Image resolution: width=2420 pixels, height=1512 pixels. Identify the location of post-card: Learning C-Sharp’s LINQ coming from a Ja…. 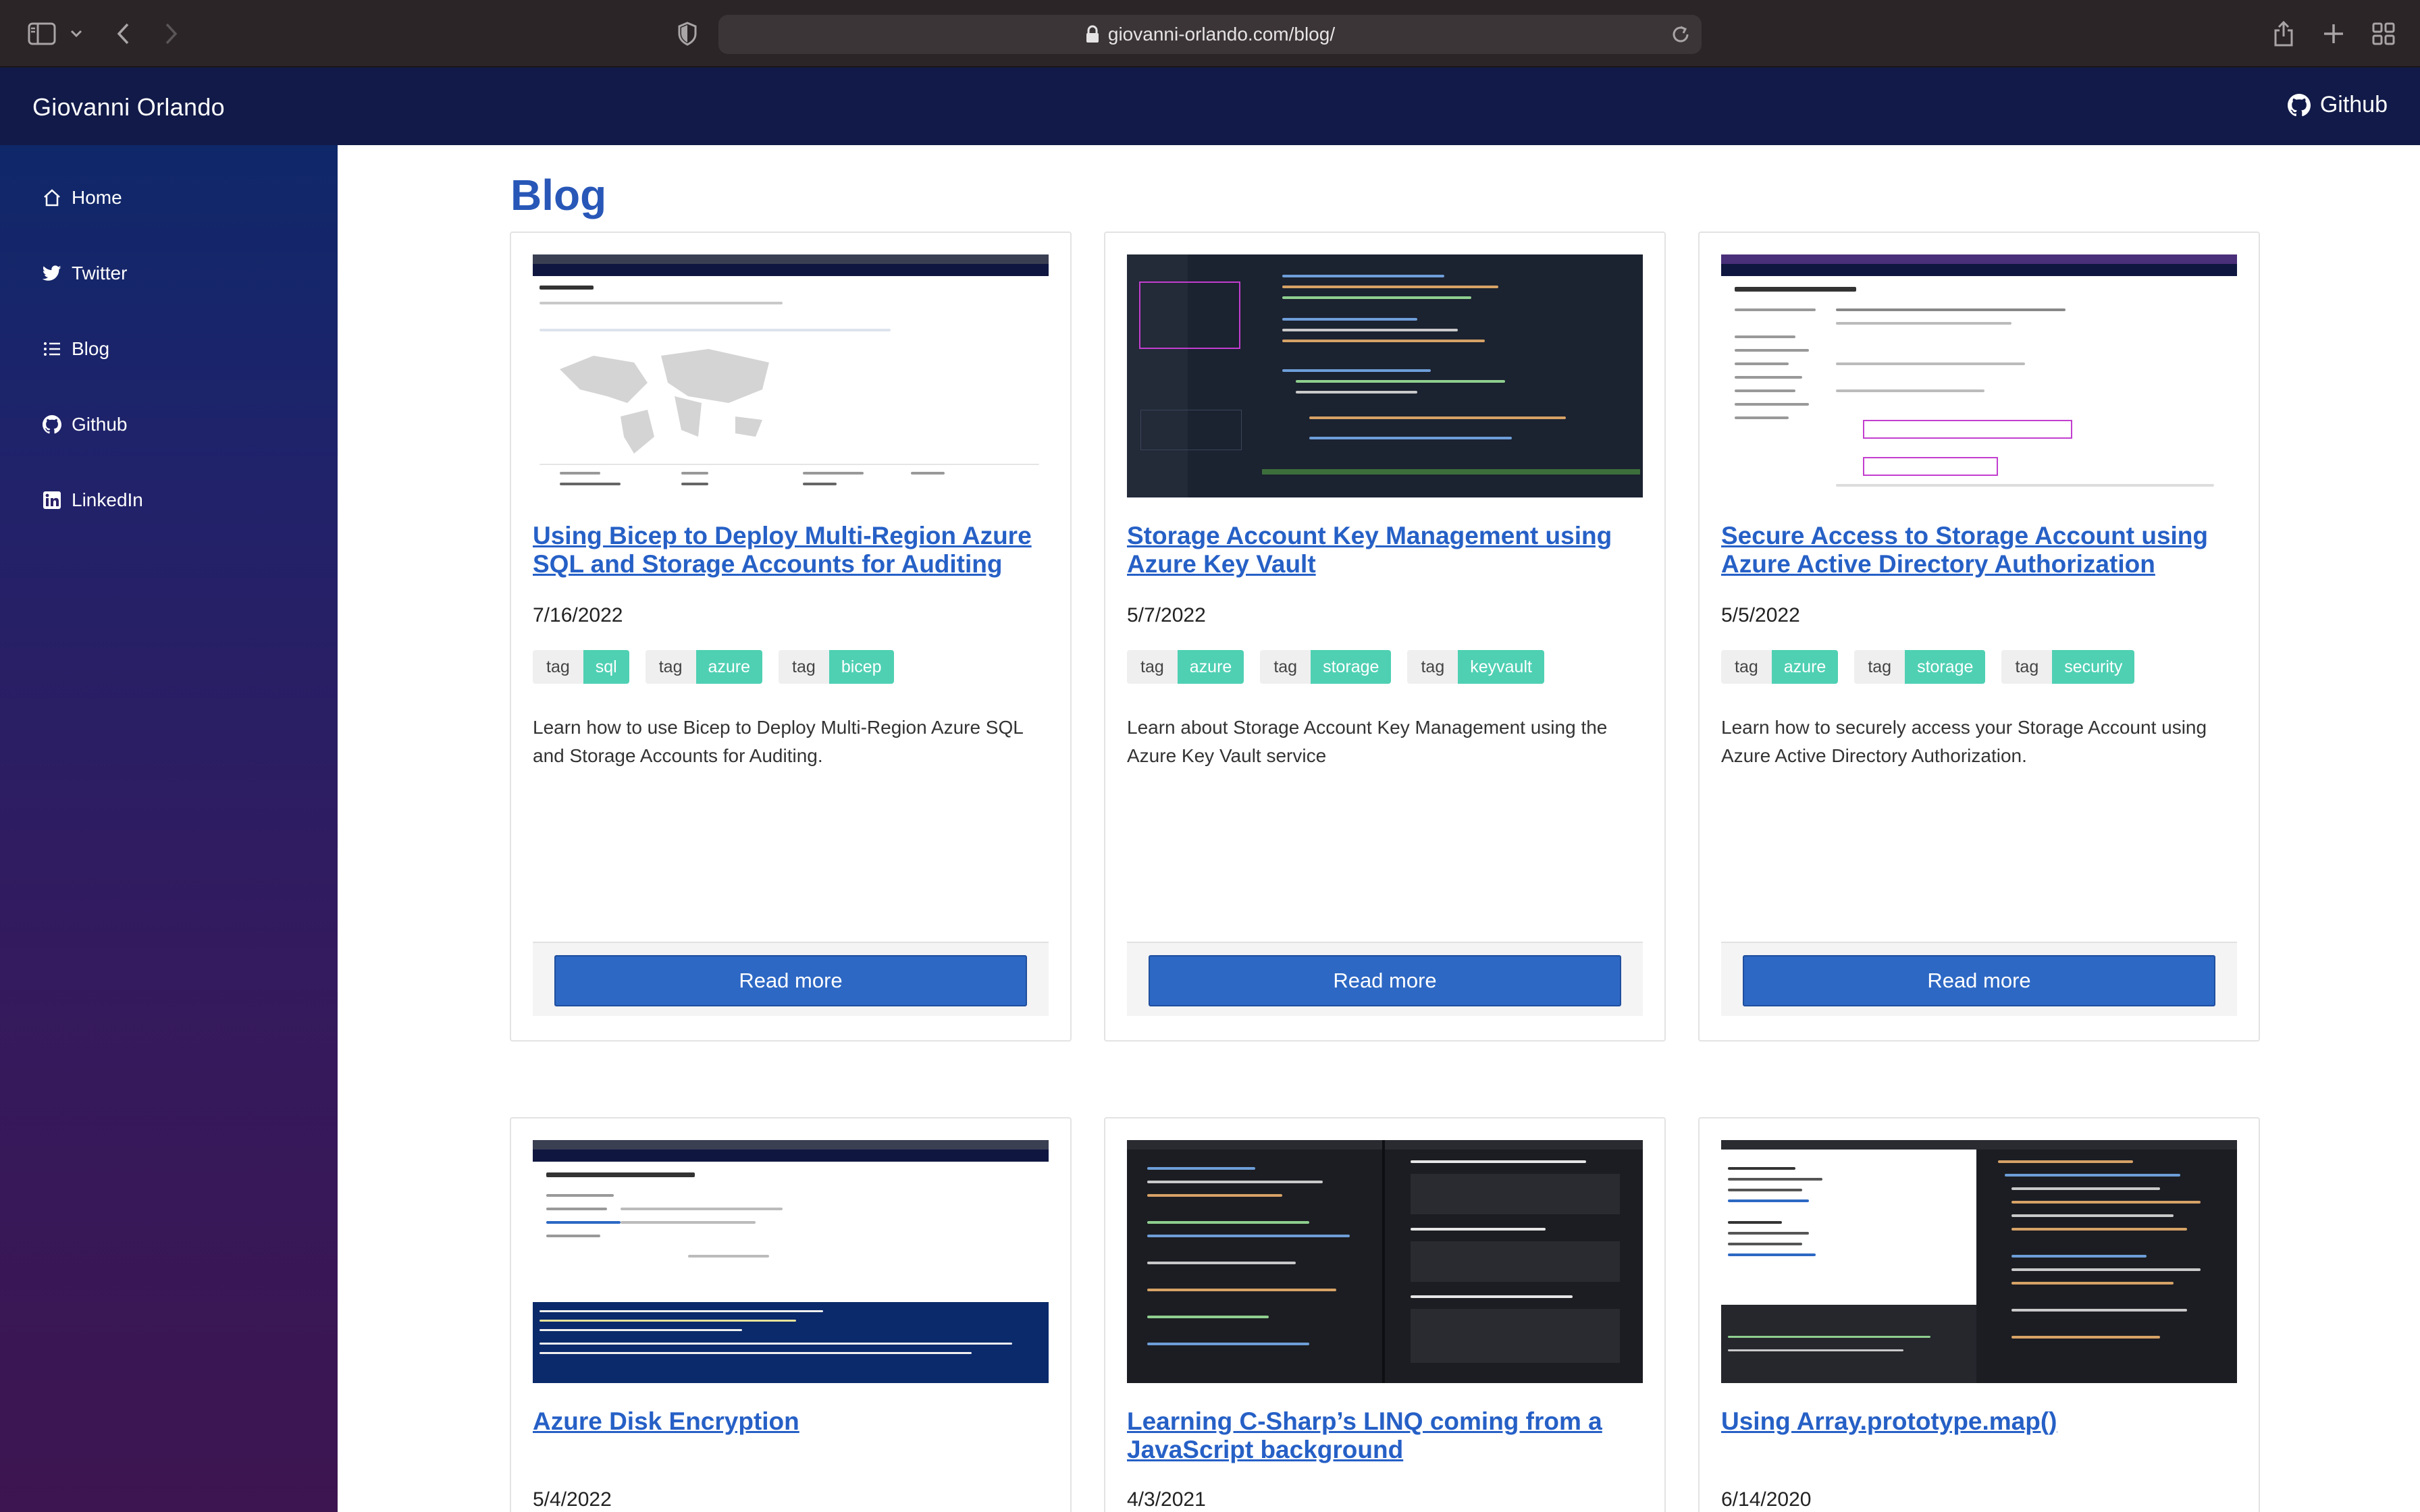
(1385, 1314).